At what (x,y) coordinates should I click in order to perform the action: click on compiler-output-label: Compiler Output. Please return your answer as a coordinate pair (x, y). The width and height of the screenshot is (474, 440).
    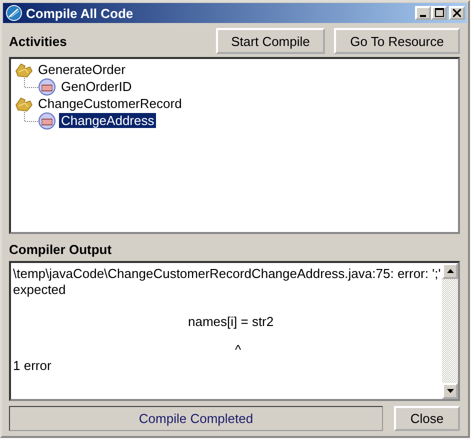
    Looking at the image, I should click on (61, 249).